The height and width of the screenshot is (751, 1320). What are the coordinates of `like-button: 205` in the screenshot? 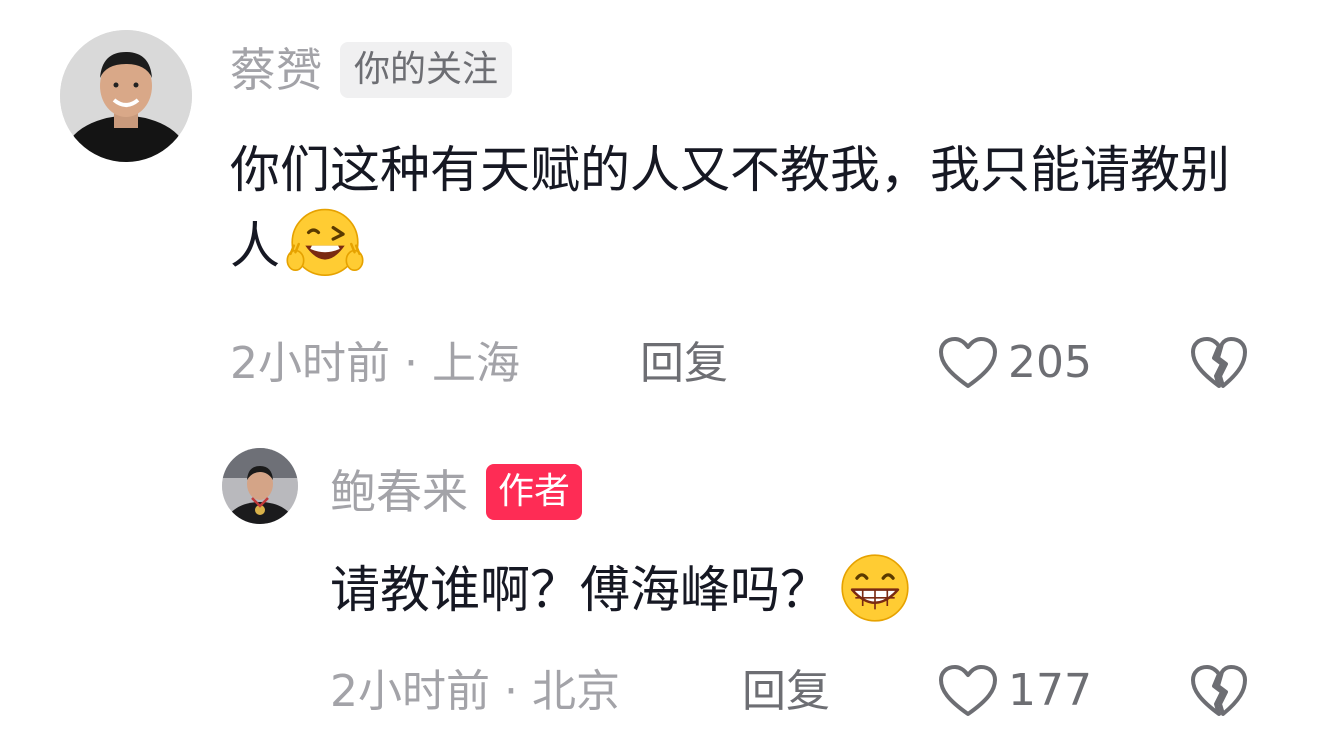 It's located at (1015, 363).